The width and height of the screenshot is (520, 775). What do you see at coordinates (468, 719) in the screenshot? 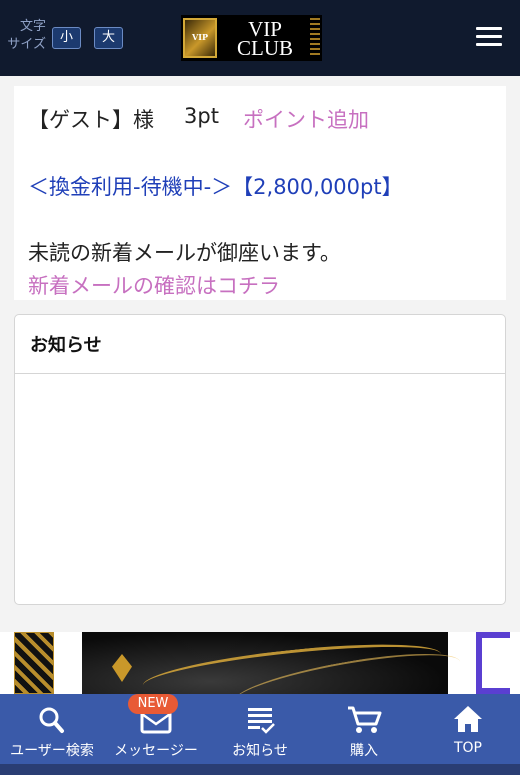
I see `home-icon` at bounding box center [468, 719].